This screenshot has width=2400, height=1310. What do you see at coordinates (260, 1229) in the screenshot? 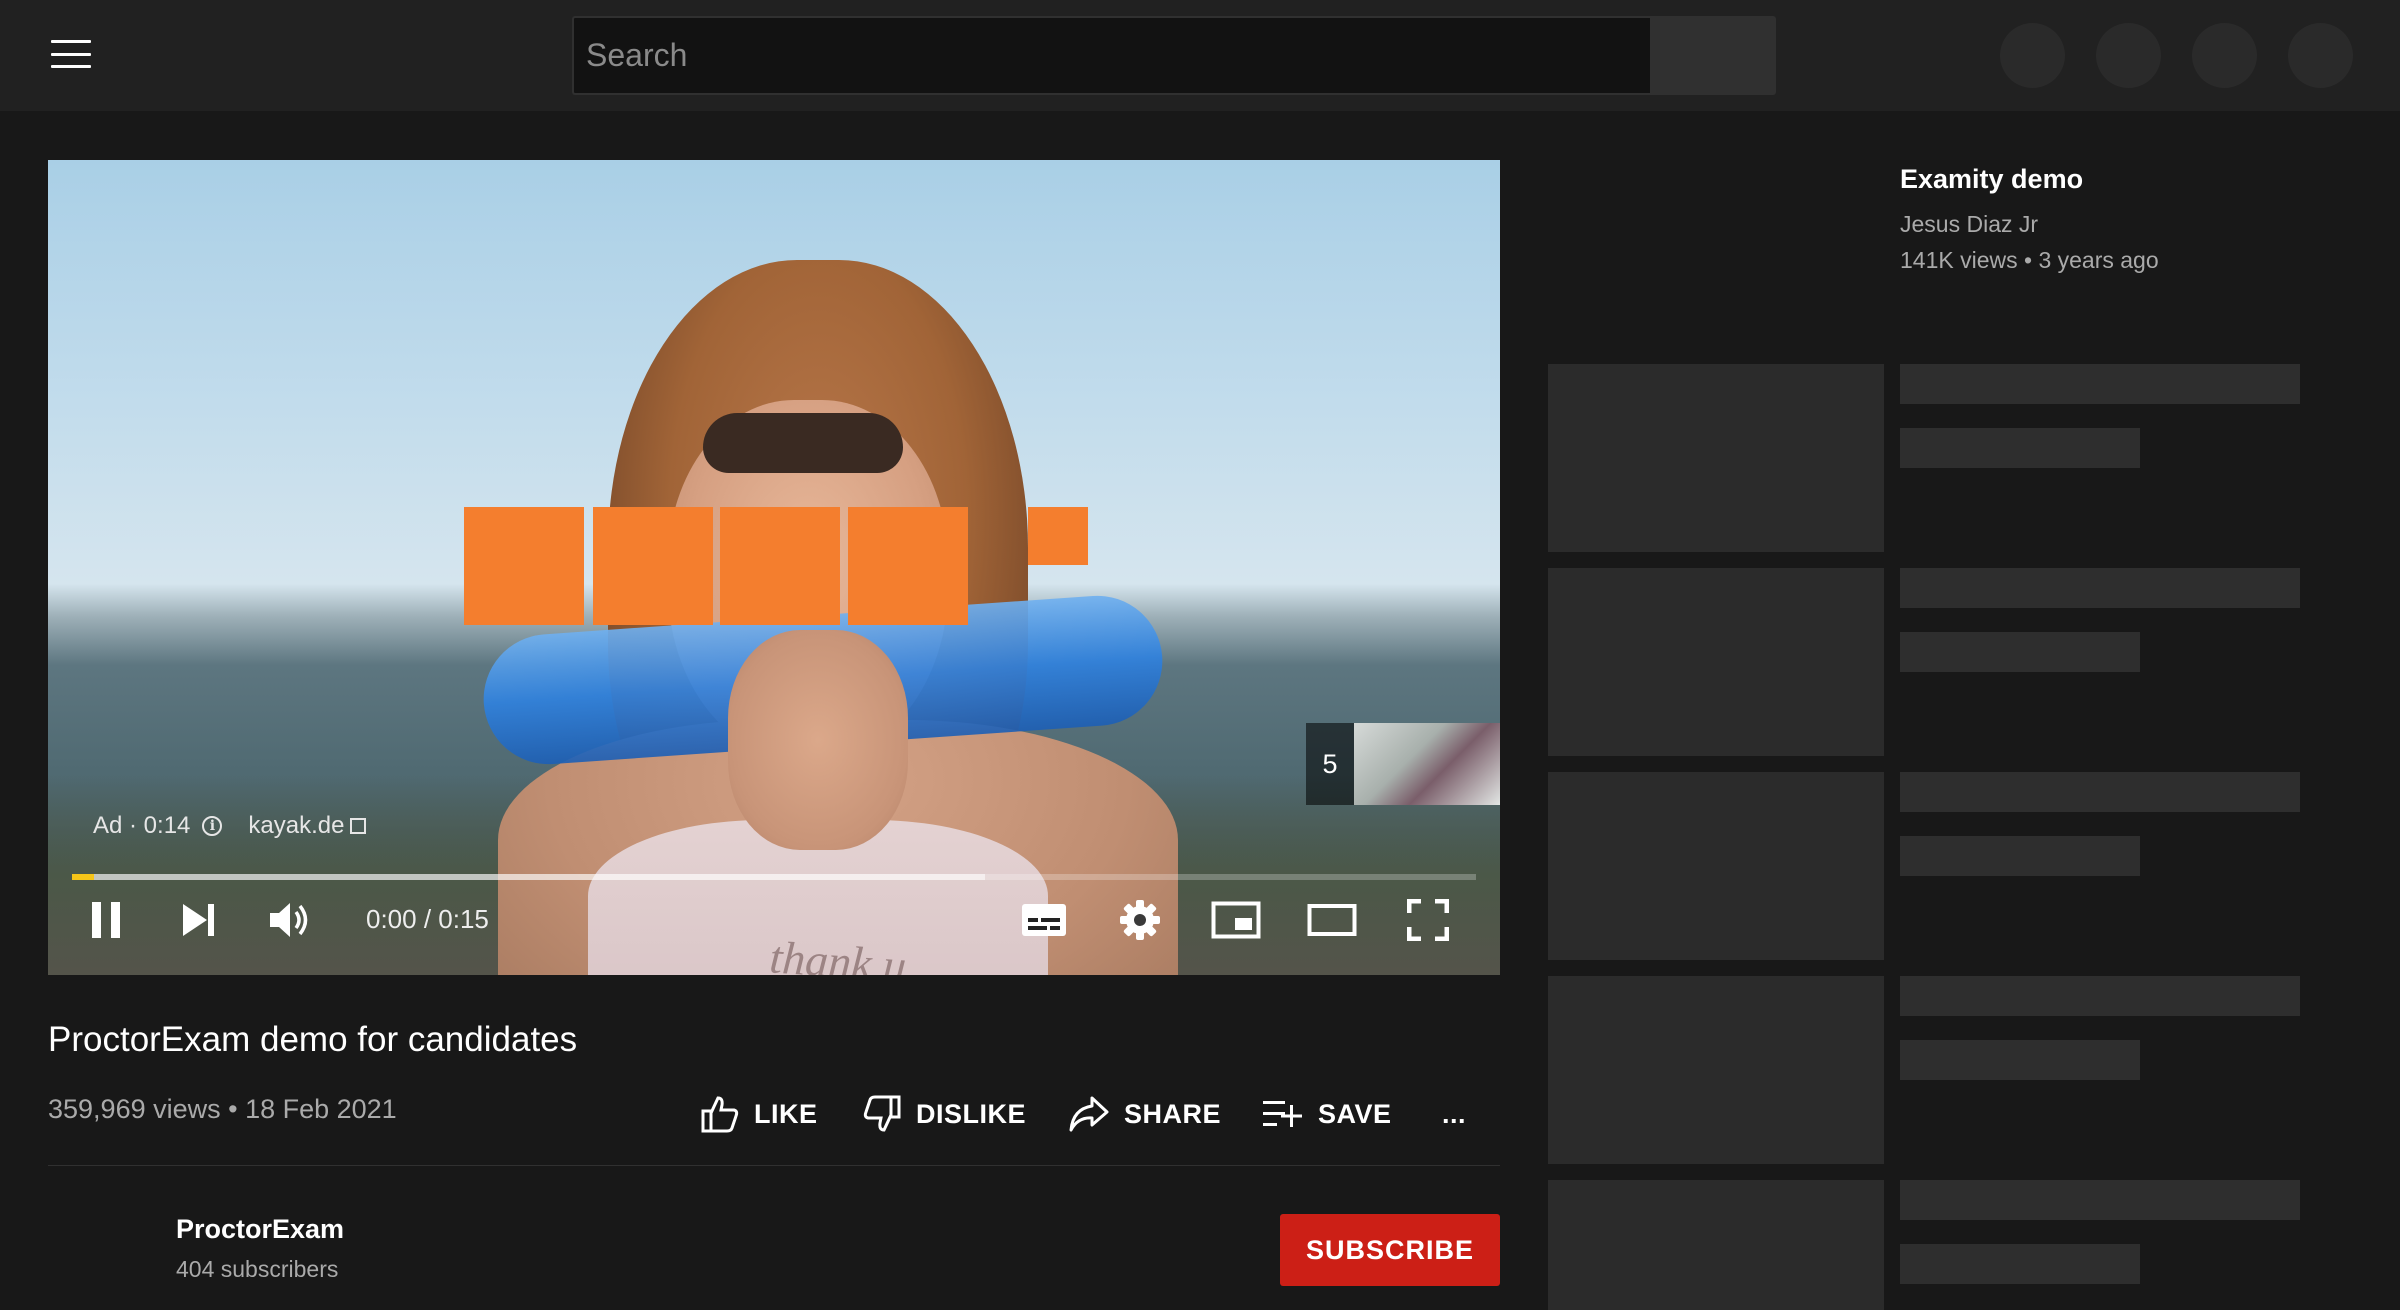
I see `channel-name: ProctorExam` at bounding box center [260, 1229].